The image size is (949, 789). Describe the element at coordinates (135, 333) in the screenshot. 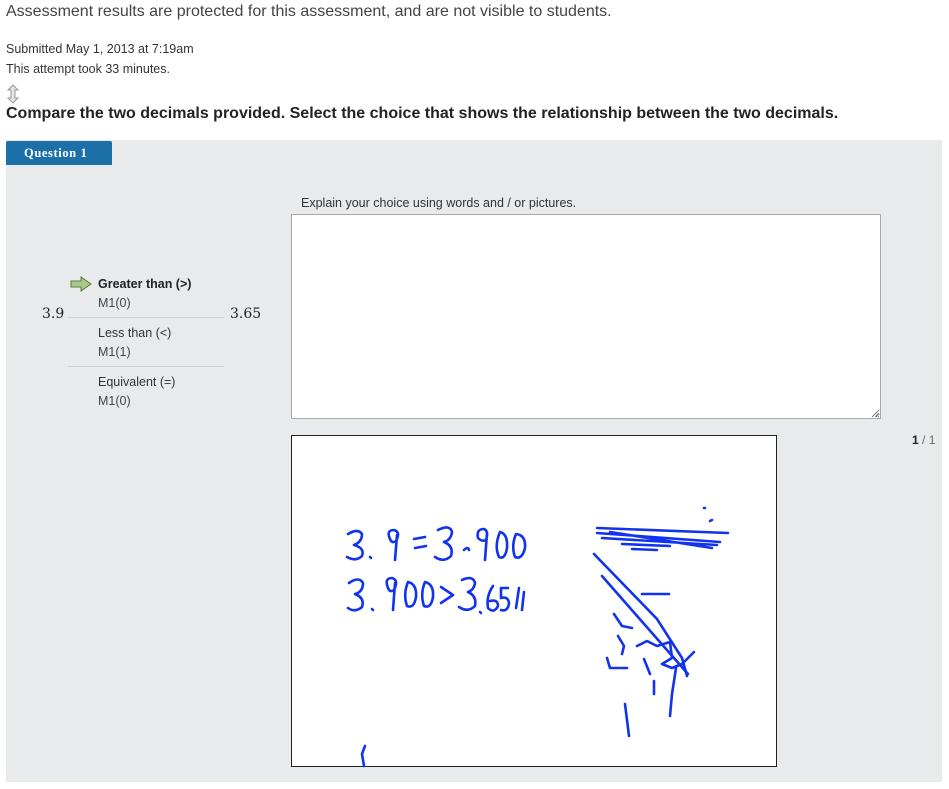

I see `choice-label: Less than (<)` at that location.